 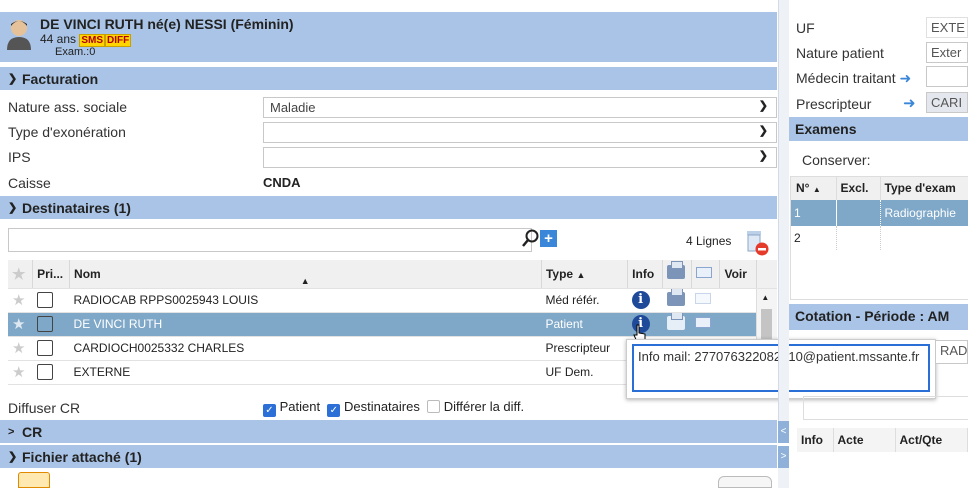 I want to click on row-type: UF Dem., so click(x=584, y=372).